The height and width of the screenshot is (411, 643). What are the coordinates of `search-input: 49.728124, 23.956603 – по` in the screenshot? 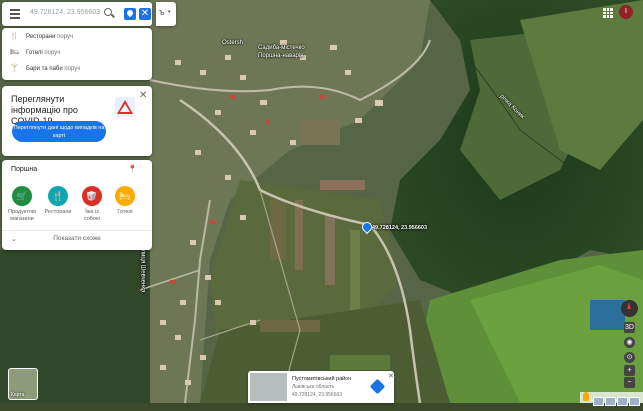 It's located at (66, 12).